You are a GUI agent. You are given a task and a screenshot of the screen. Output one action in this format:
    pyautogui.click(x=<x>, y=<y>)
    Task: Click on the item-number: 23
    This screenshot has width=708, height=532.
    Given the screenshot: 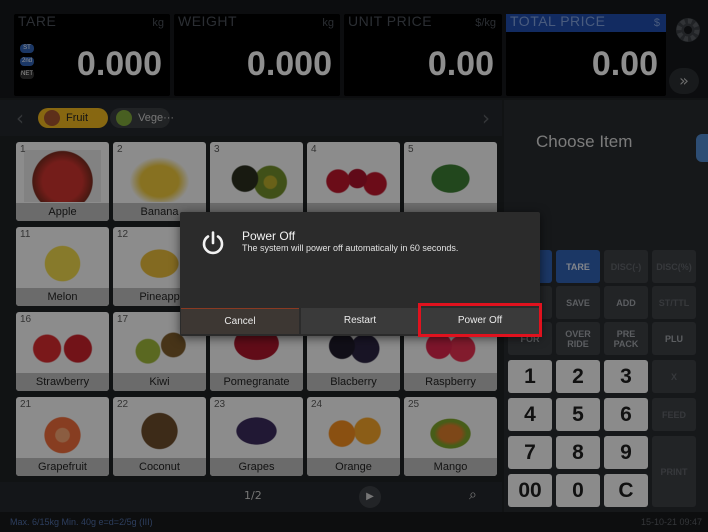 What is the action you would take?
    pyautogui.click(x=220, y=404)
    